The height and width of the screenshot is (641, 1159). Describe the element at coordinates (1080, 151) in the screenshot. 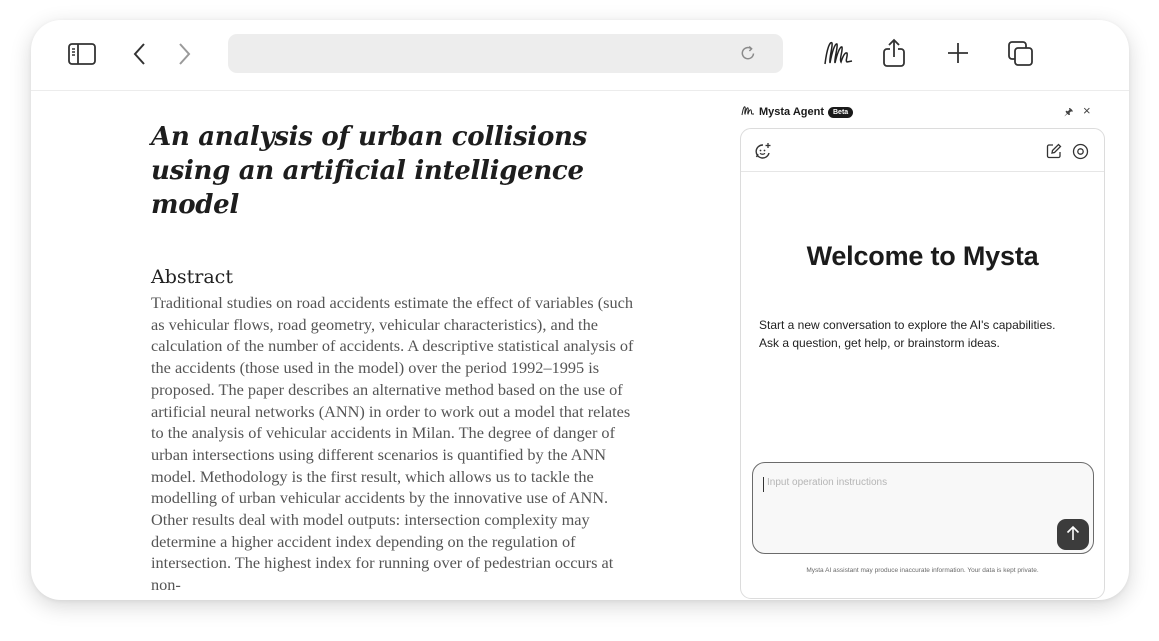

I see `settings-icon` at that location.